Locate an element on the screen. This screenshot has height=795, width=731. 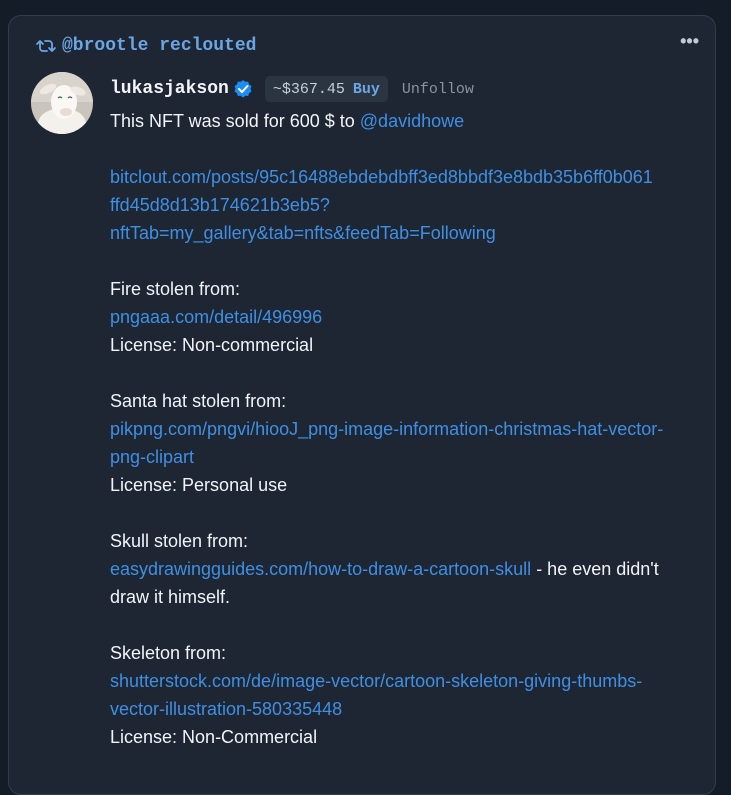
bitclout-link-2: ffd45d8d13b174621b3eb5? is located at coordinates (407, 205).